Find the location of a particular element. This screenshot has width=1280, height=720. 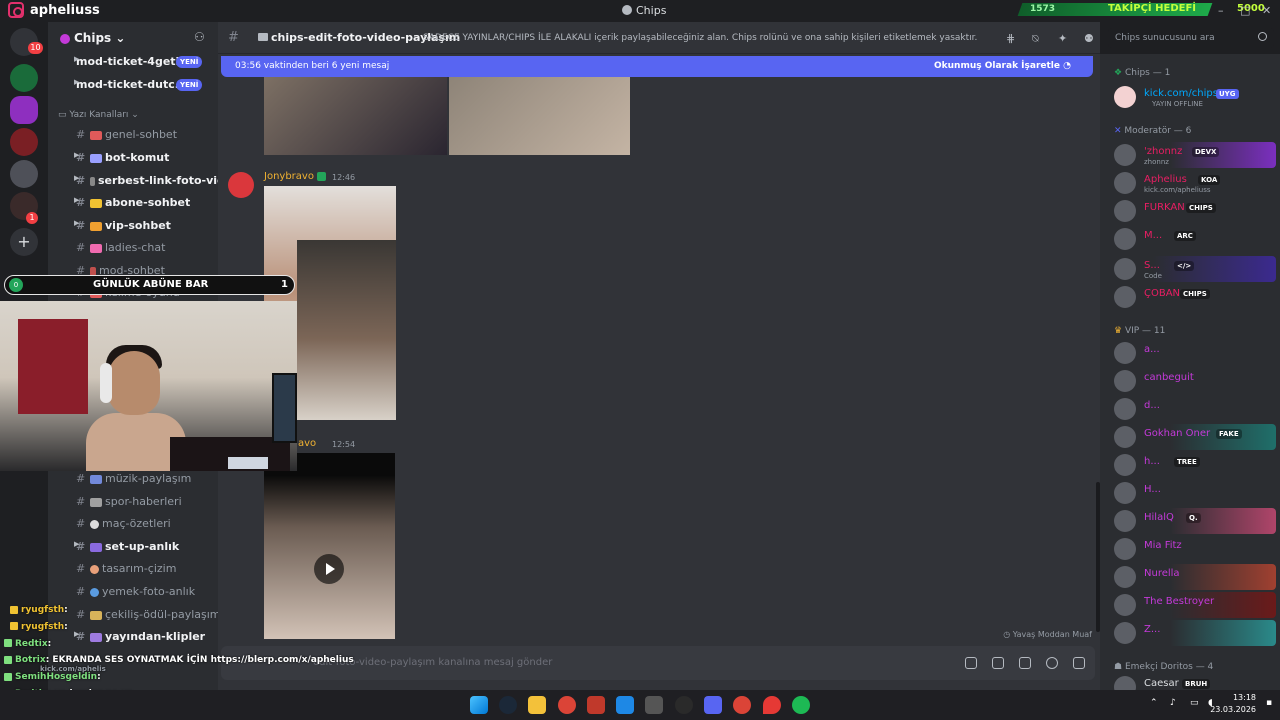

member-vip: canbeguit is located at coordinates (1188, 381).